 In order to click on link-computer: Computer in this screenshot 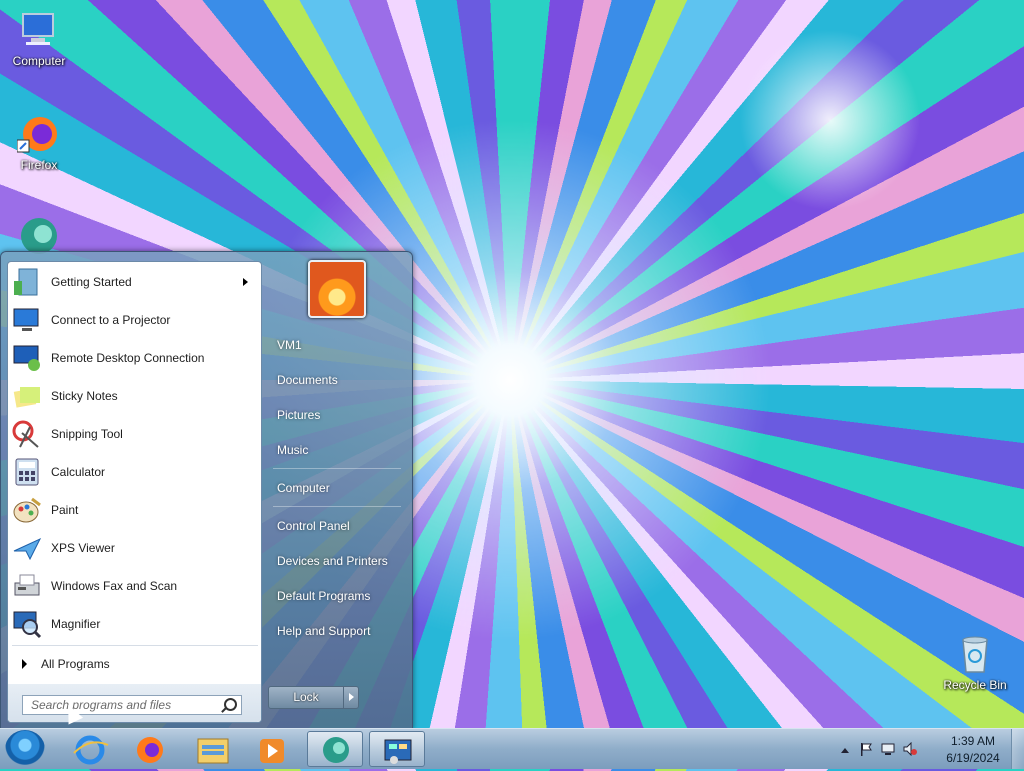, I will do `click(303, 488)`.